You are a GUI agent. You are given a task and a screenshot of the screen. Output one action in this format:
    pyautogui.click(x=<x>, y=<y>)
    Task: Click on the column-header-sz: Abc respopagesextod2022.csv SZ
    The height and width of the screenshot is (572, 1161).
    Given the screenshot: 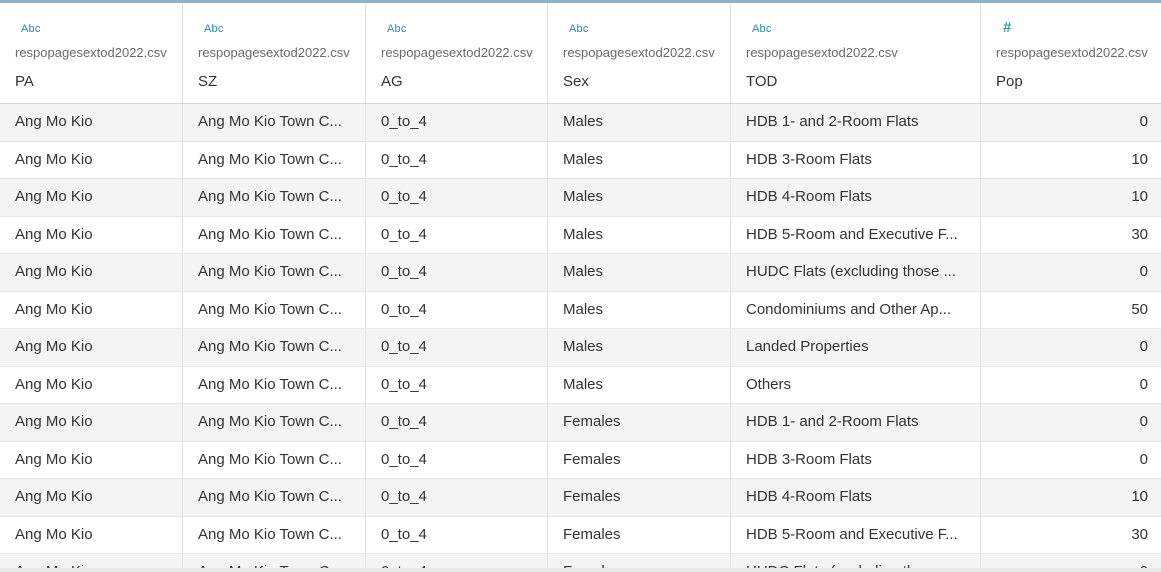 What is the action you would take?
    pyautogui.click(x=274, y=53)
    